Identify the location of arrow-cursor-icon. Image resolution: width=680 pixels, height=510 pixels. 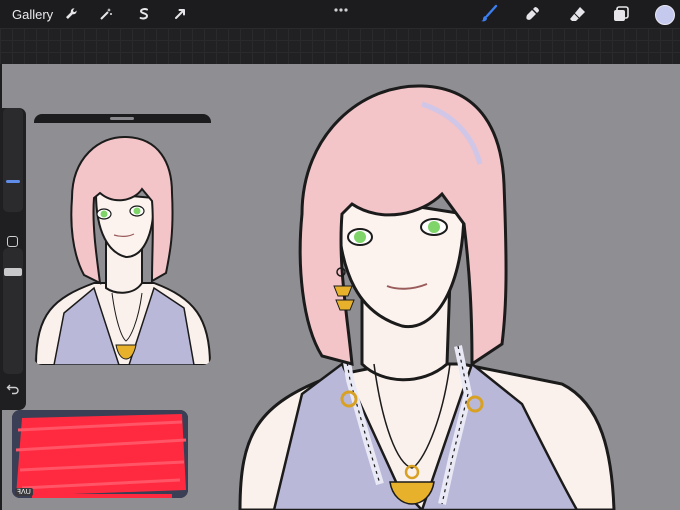
(180, 14).